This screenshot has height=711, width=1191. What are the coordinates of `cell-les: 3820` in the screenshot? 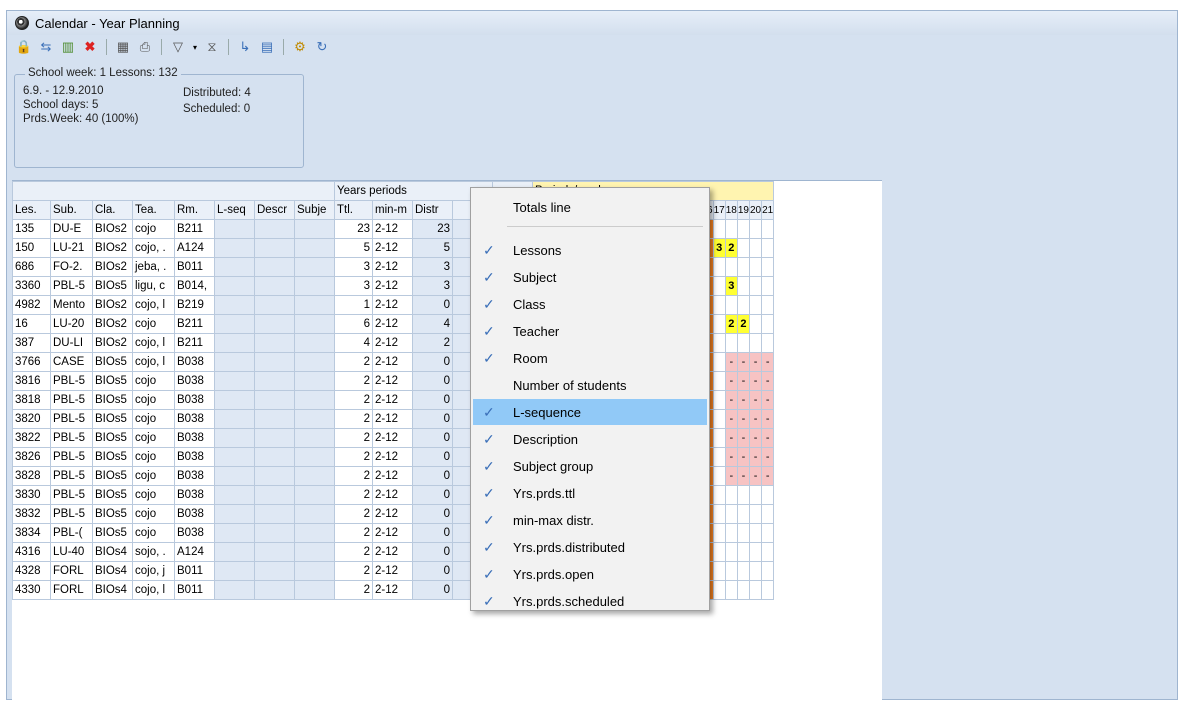 It's located at (31, 419).